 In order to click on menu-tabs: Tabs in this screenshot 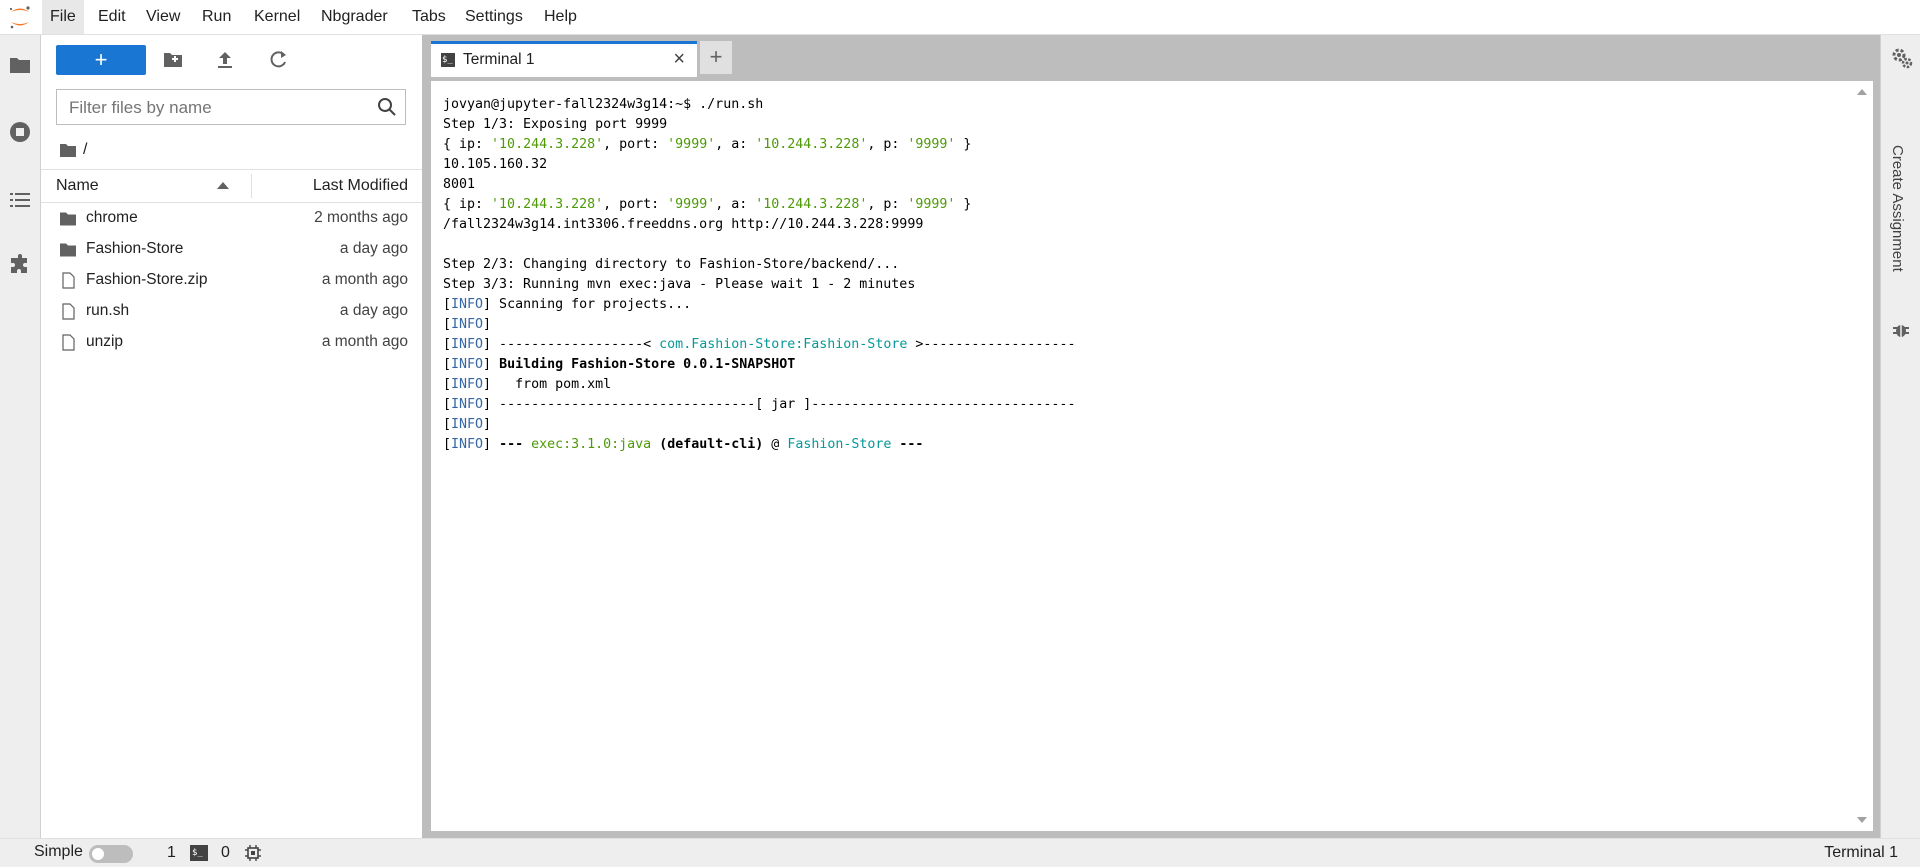, I will do `click(429, 17)`.